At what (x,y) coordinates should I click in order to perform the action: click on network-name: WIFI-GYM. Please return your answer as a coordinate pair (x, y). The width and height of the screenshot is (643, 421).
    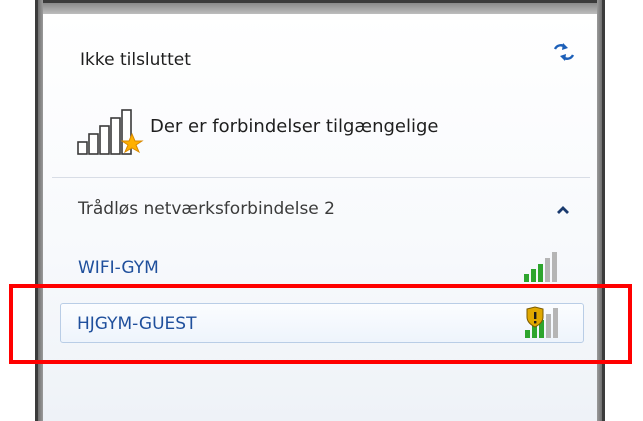
    Looking at the image, I should click on (118, 268).